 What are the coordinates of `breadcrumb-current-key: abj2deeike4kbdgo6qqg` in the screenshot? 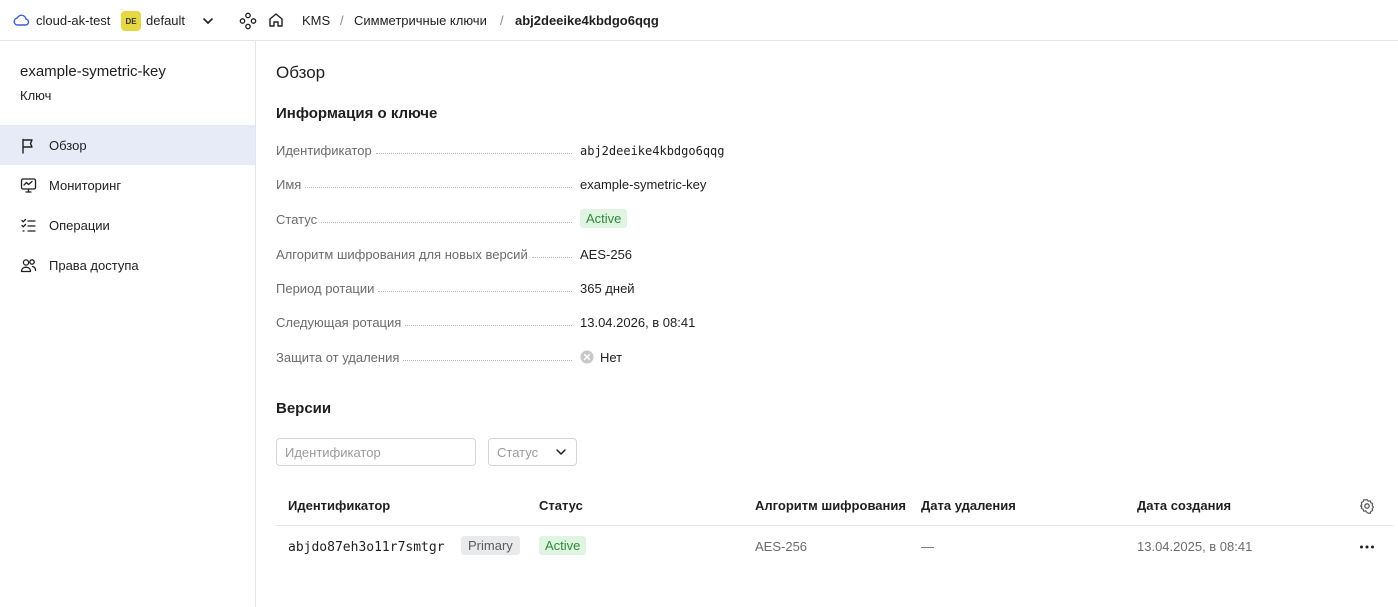 It's located at (587, 20).